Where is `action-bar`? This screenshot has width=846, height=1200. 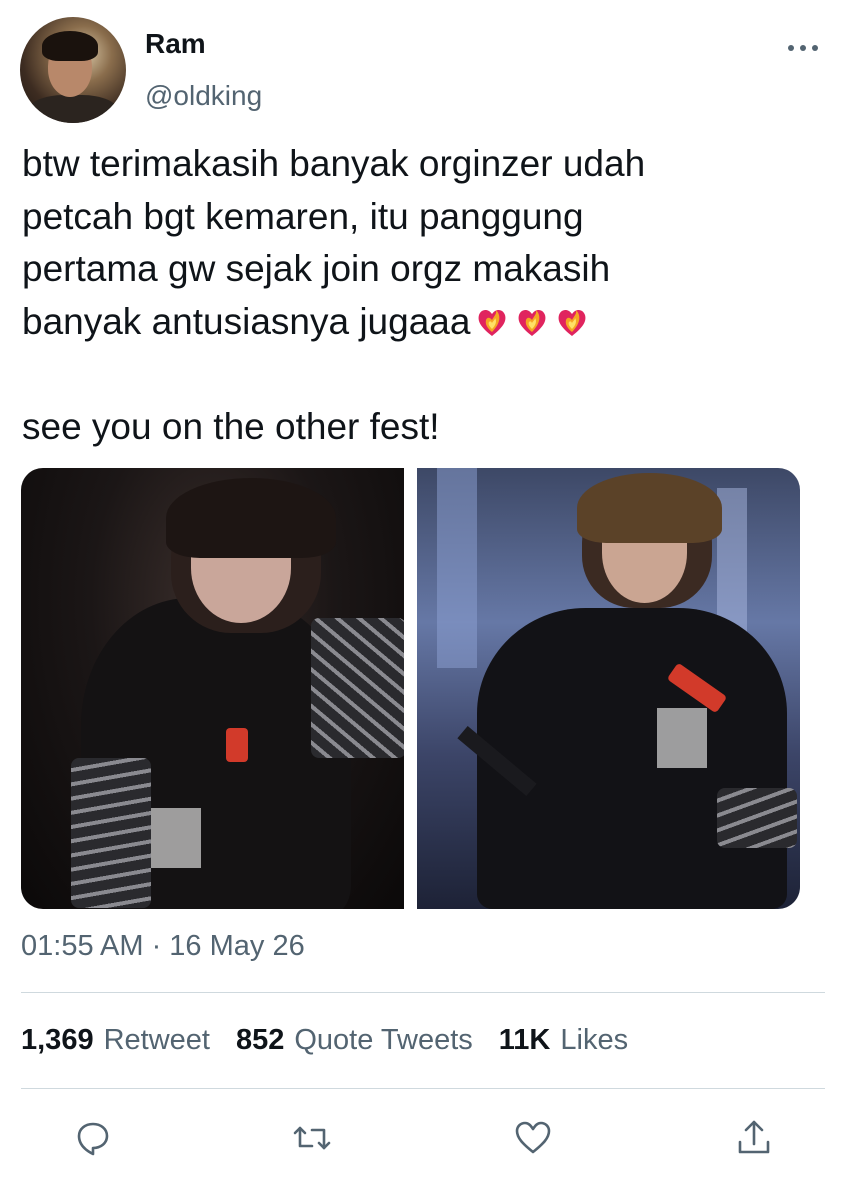 action-bar is located at coordinates (423, 1138).